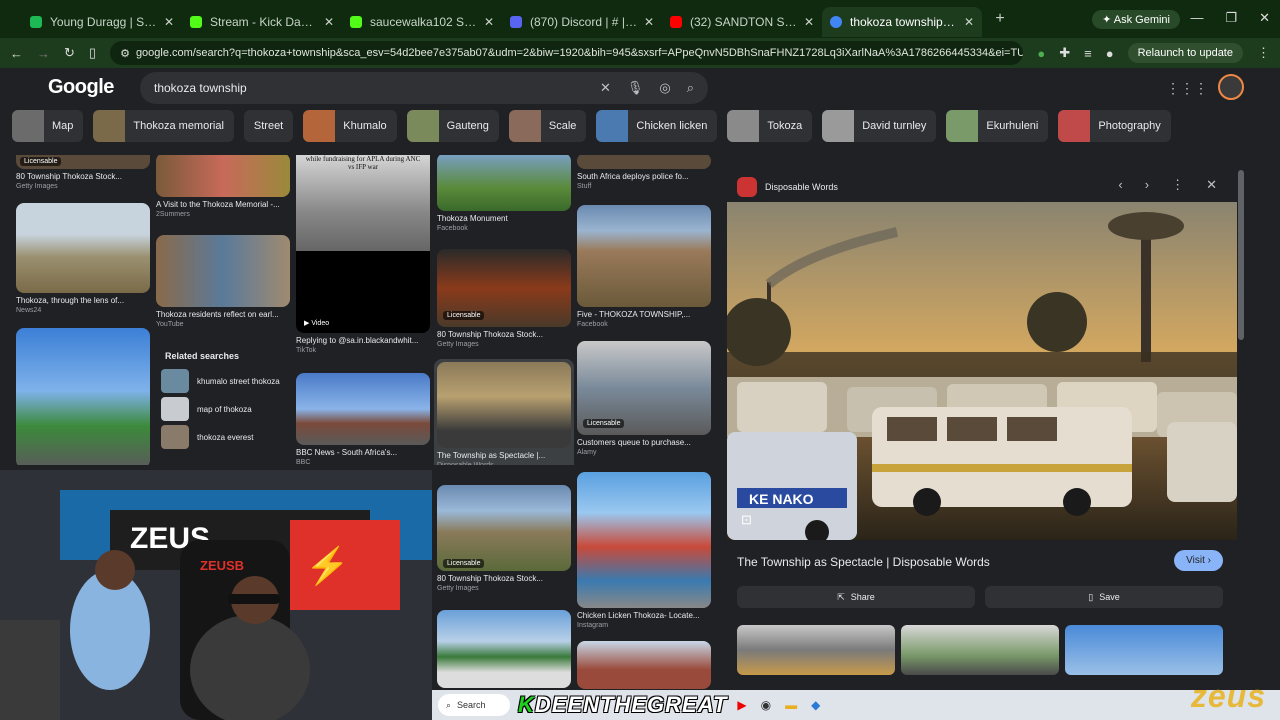 The image size is (1280, 720). Describe the element at coordinates (690, 88) in the screenshot. I see `search-icon: ⌕` at that location.